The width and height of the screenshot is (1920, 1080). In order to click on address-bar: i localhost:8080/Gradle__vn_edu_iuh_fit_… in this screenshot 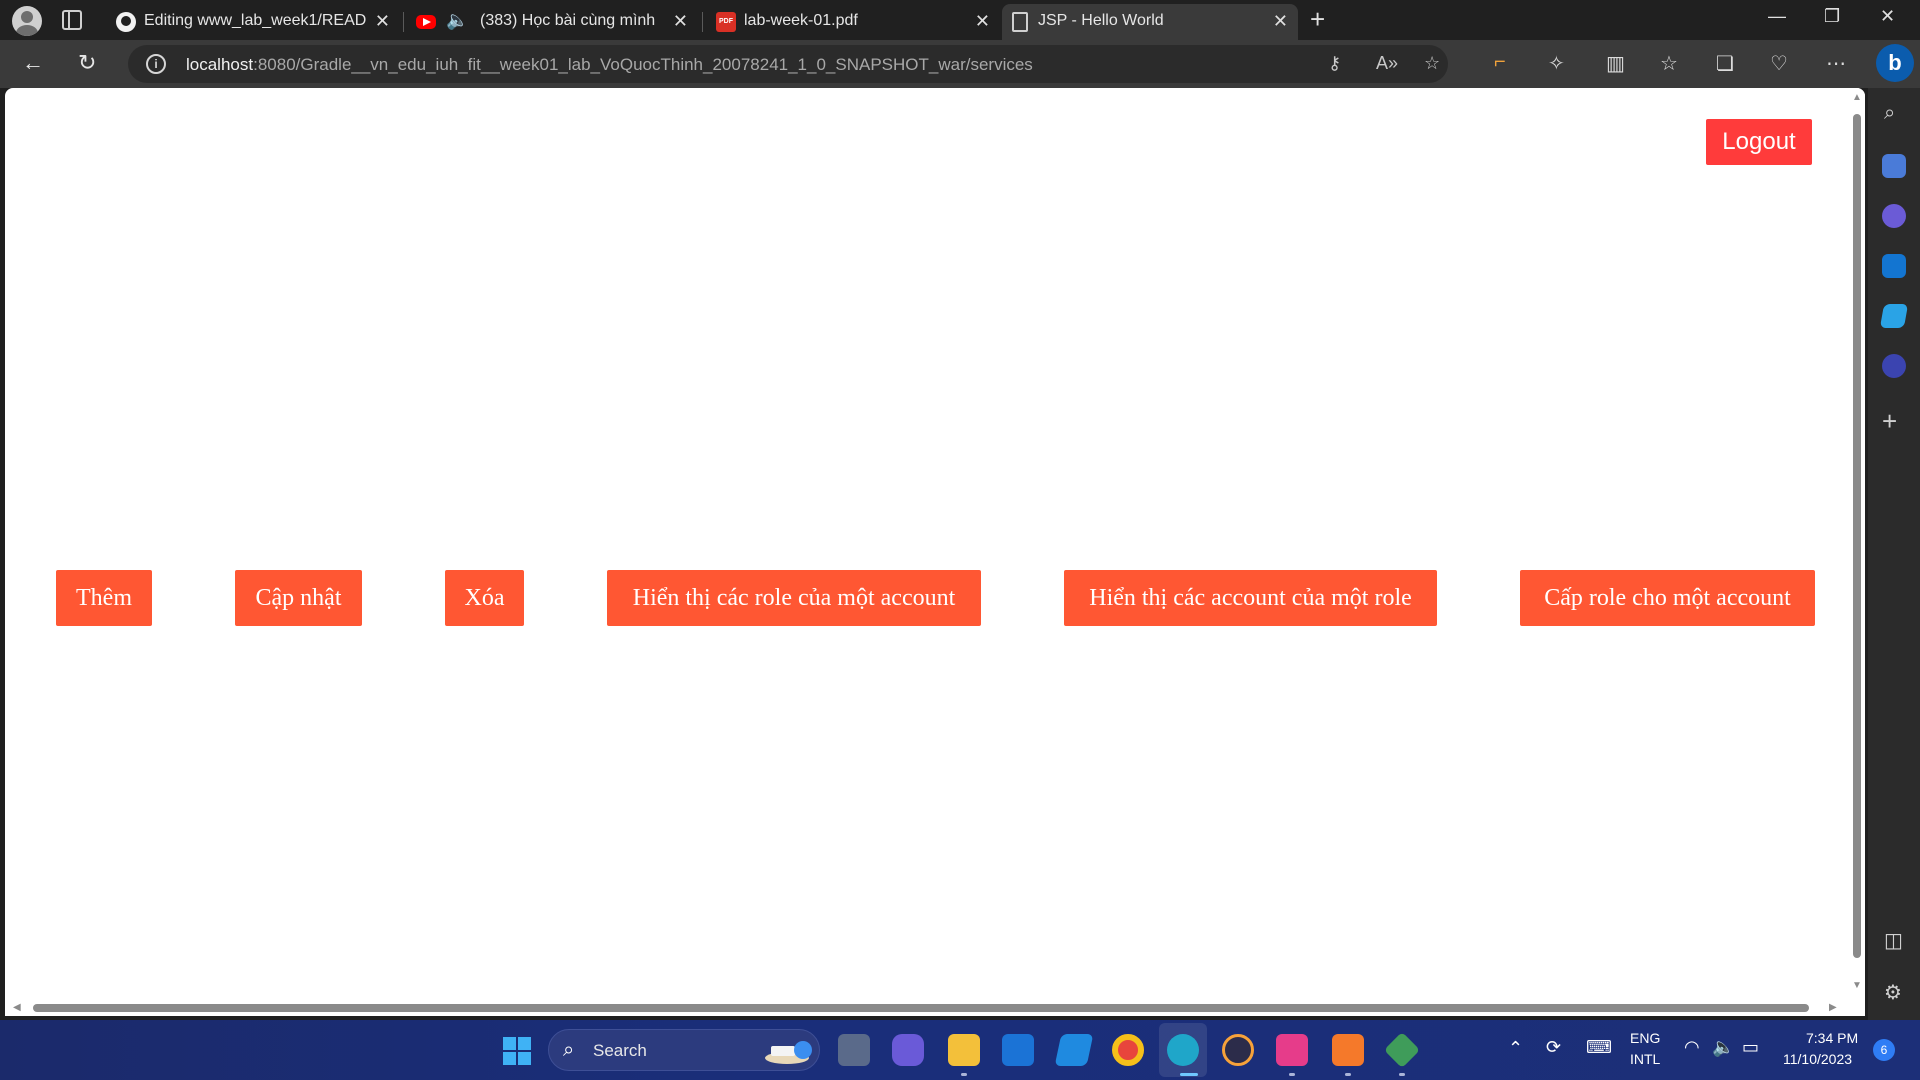, I will do `click(788, 64)`.